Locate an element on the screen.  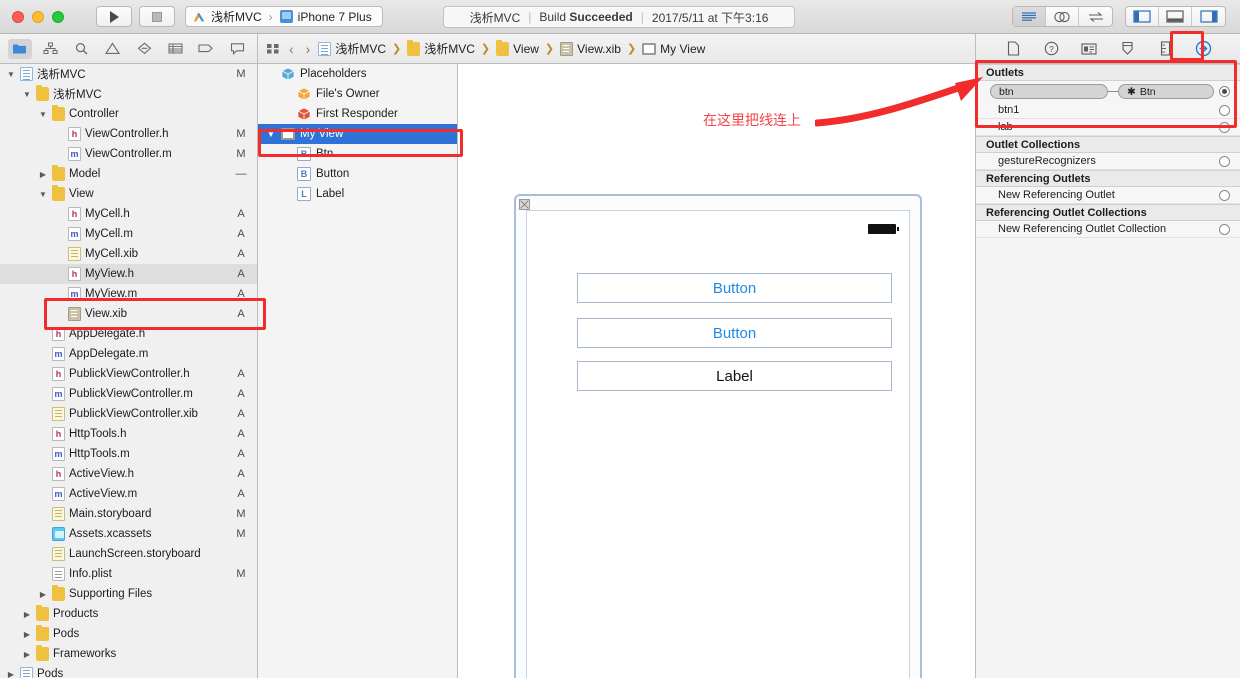
breakpoint-navigator-tab is located at coordinates (206, 49).